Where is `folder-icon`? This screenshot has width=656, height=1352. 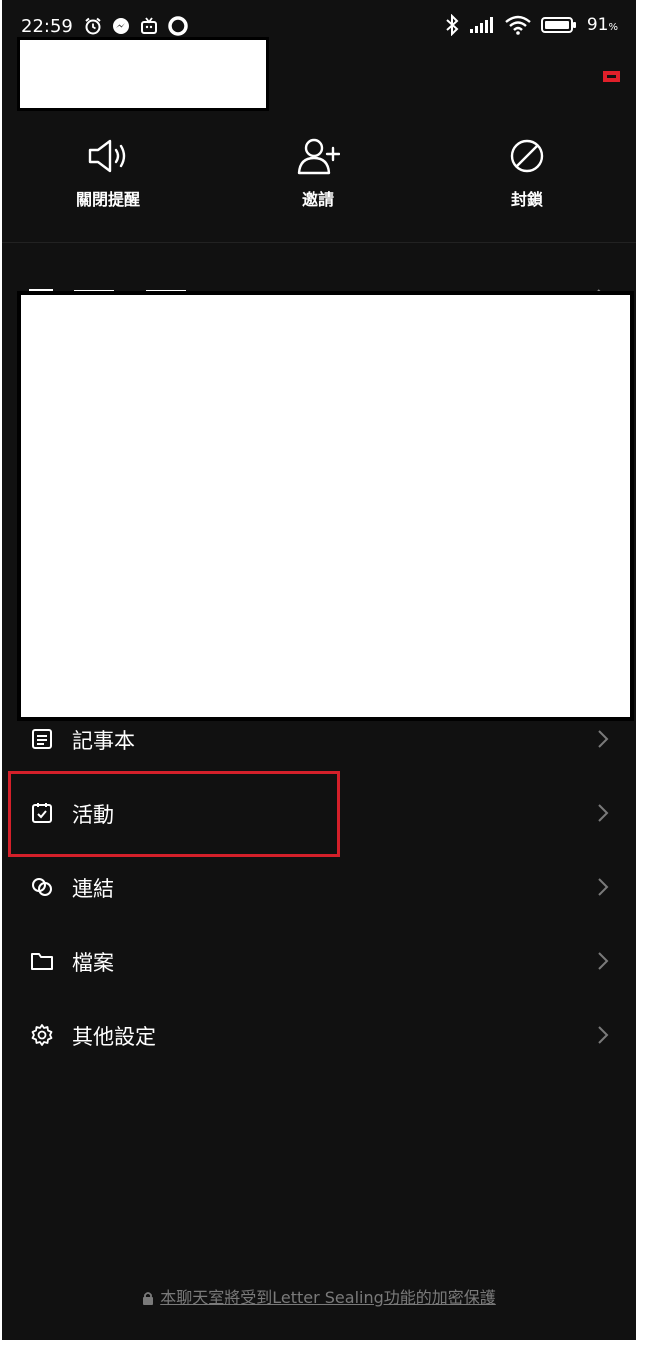 folder-icon is located at coordinates (42, 961).